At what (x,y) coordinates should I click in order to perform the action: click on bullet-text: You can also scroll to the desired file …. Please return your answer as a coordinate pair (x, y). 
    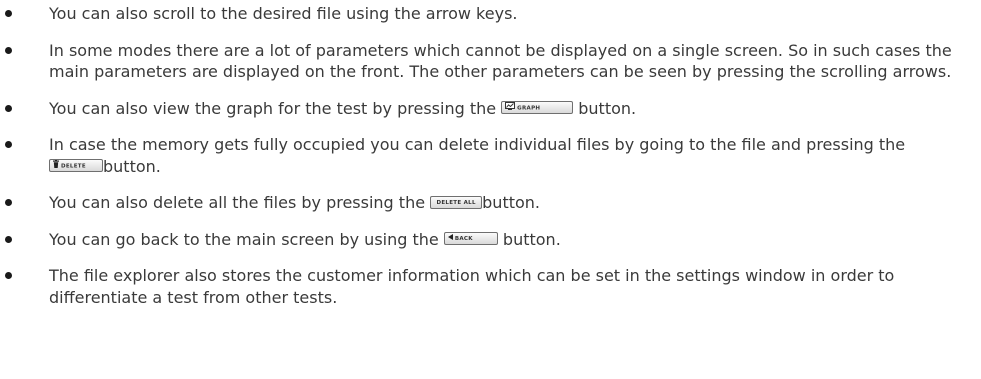
    Looking at the image, I should click on (283, 13).